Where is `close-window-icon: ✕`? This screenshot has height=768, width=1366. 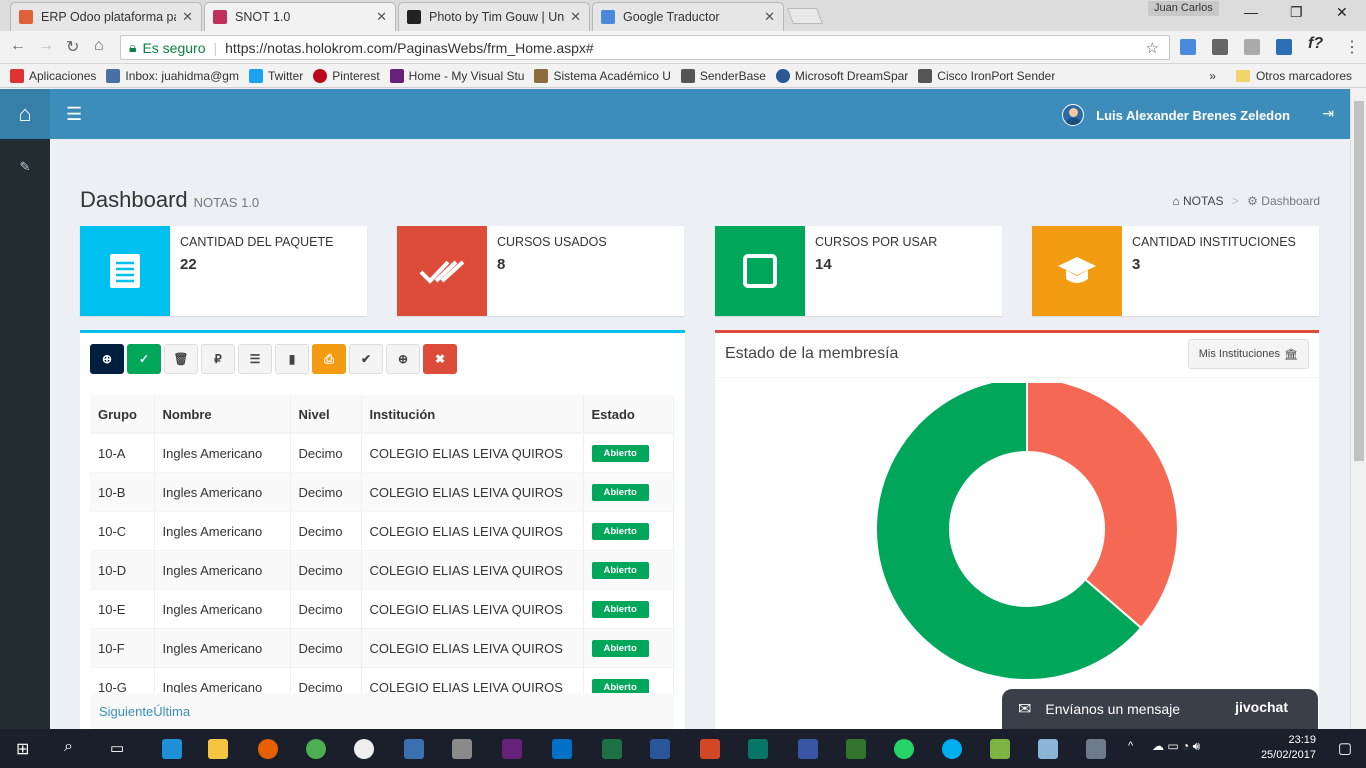 close-window-icon: ✕ is located at coordinates (1342, 12).